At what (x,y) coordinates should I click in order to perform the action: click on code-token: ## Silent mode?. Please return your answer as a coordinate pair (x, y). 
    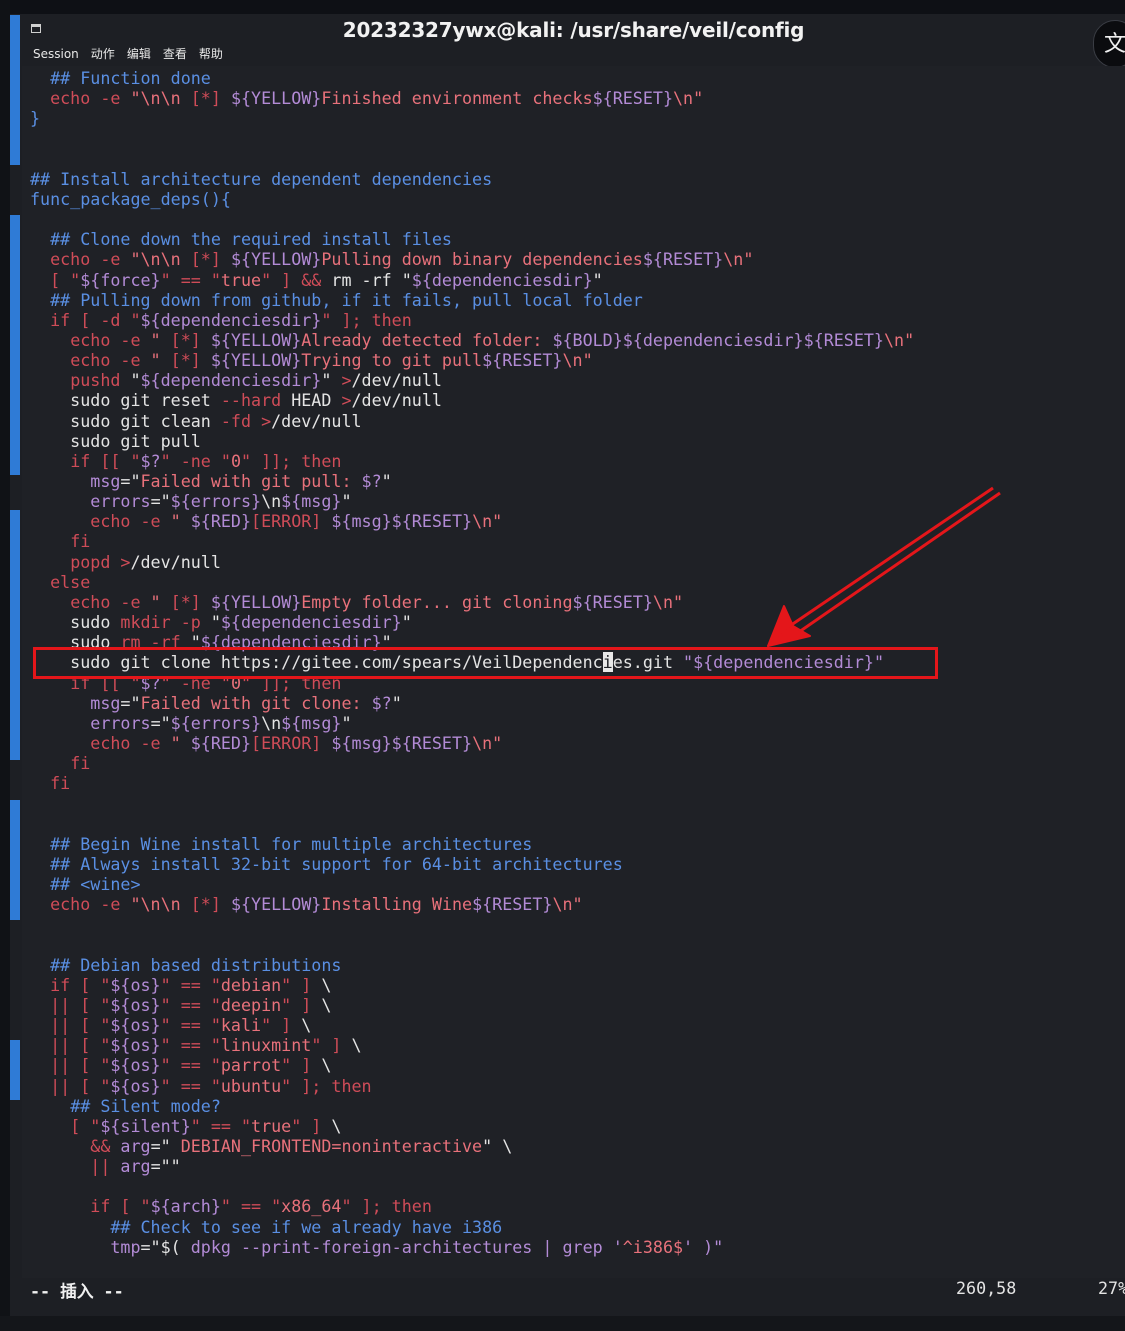
    Looking at the image, I should click on (145, 1105).